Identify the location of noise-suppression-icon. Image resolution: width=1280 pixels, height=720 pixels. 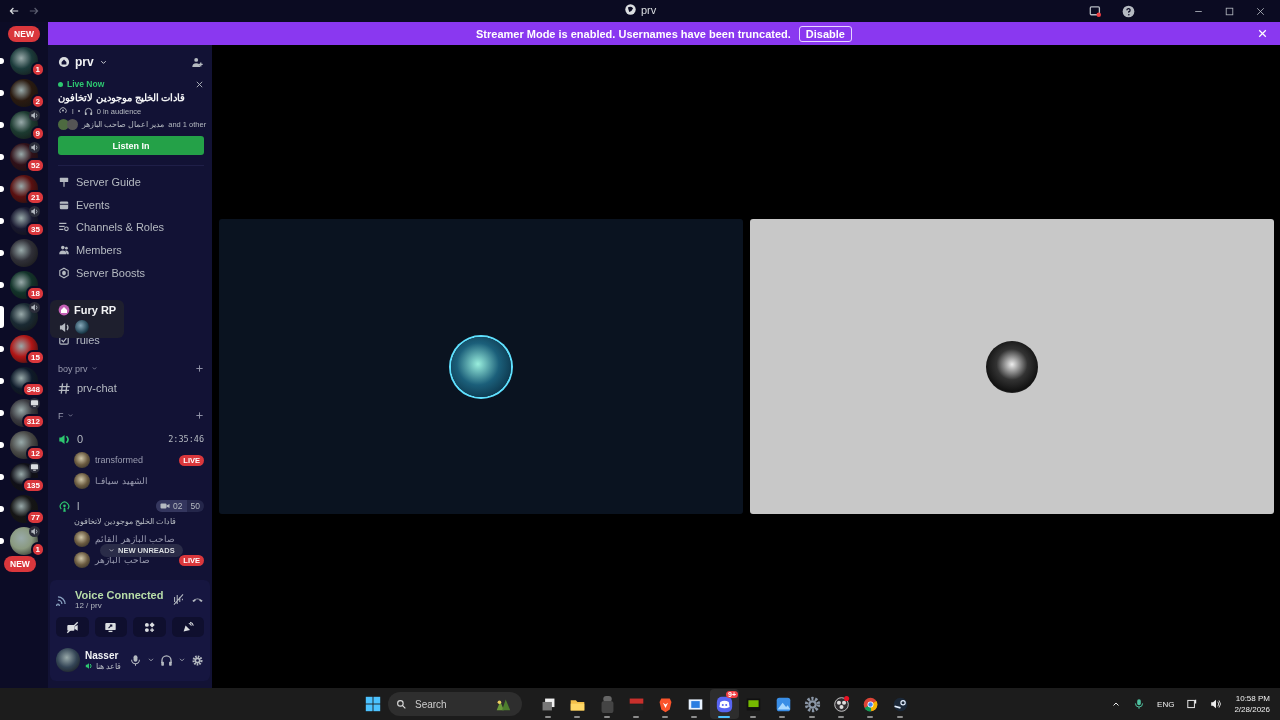
(178, 599).